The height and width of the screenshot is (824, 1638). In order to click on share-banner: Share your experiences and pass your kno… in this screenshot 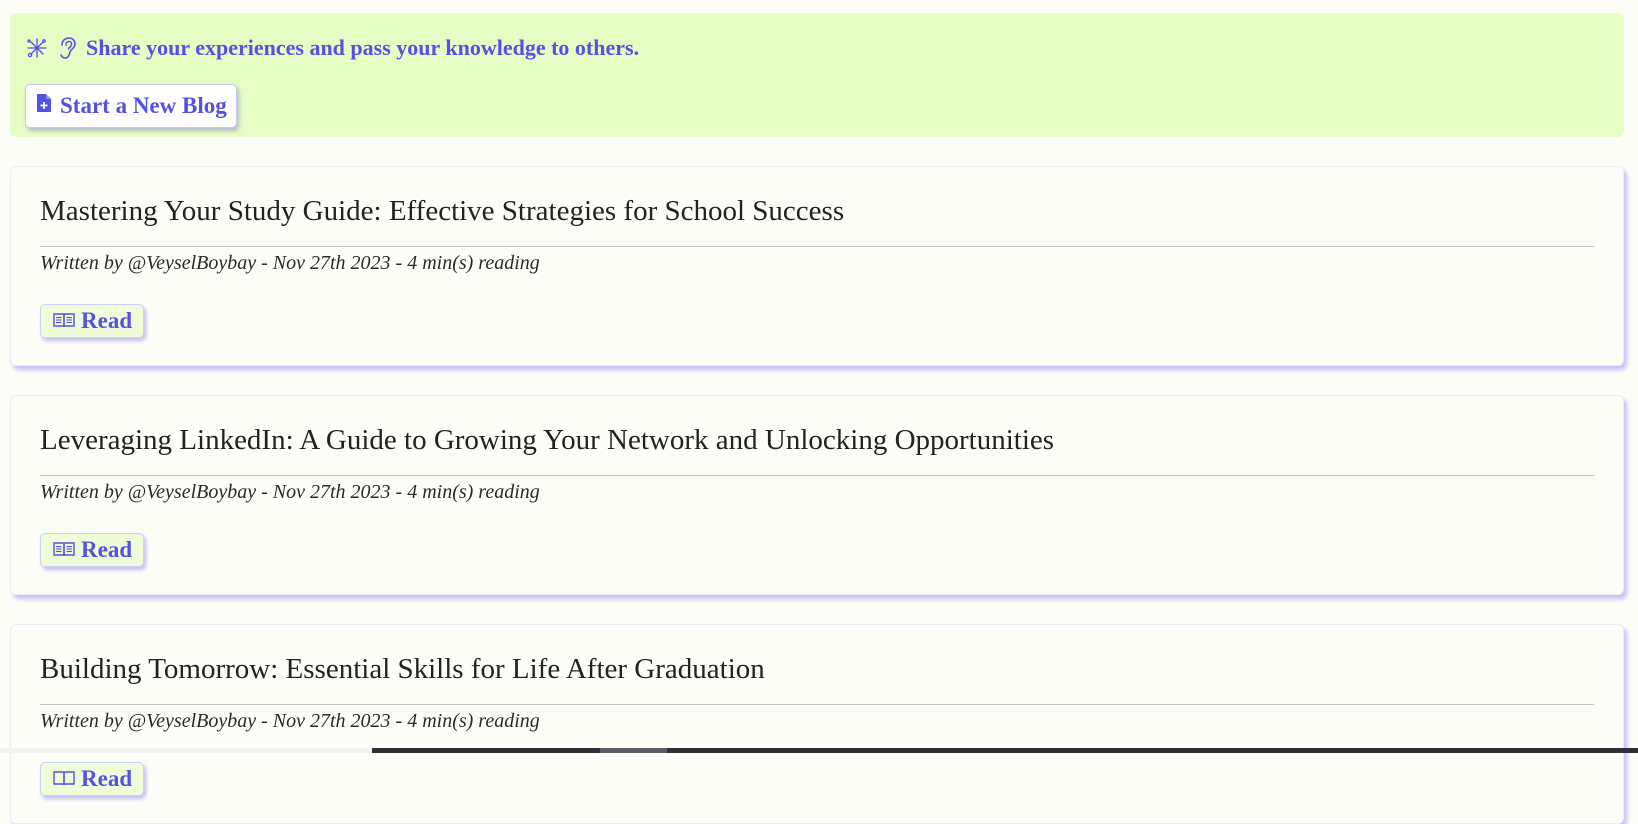, I will do `click(817, 75)`.